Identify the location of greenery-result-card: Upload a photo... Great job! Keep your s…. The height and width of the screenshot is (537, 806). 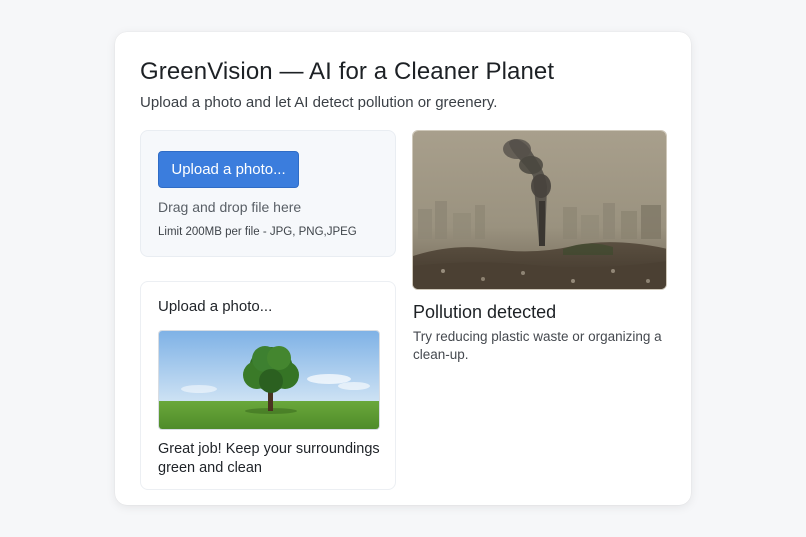
(268, 385).